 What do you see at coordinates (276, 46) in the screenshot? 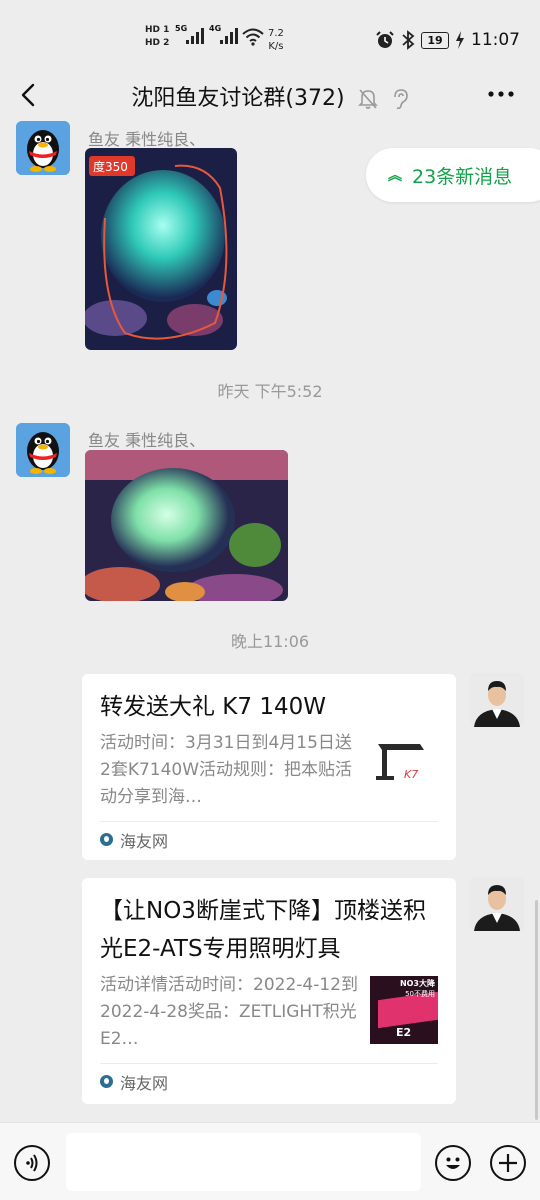
I see `speed-unit: K/s` at bounding box center [276, 46].